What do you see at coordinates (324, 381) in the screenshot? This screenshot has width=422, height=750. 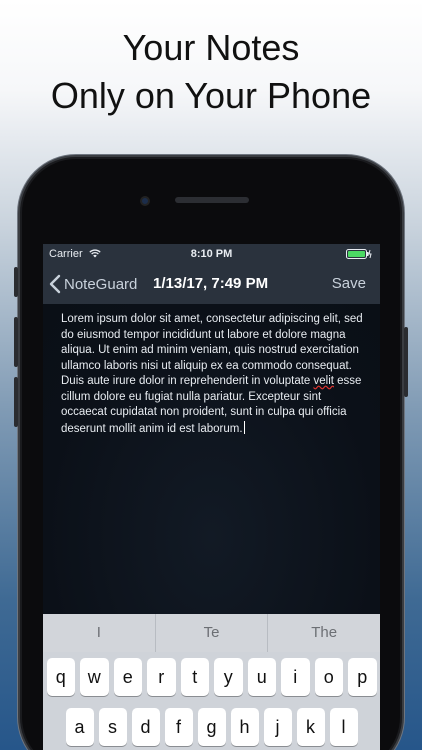 I see `misspelled-word: velit` at bounding box center [324, 381].